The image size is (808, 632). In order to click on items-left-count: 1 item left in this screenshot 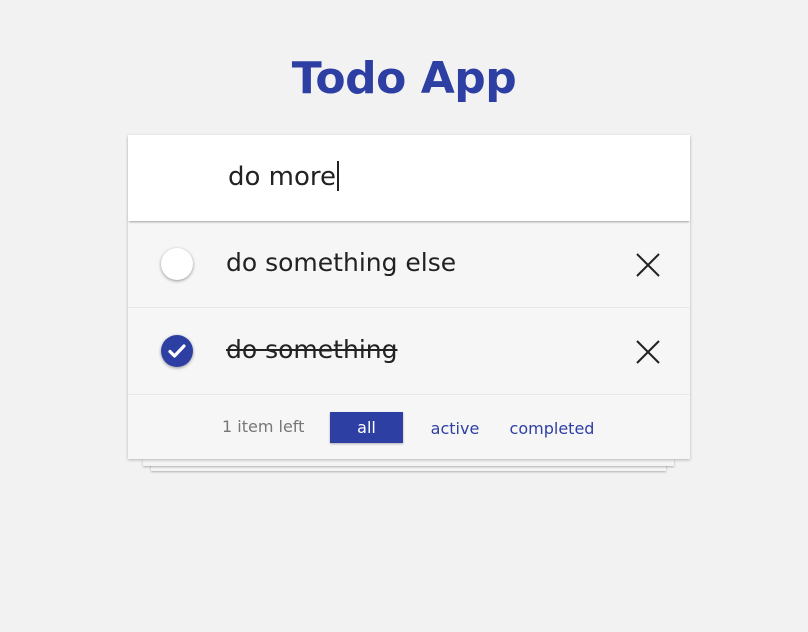, I will do `click(263, 426)`.